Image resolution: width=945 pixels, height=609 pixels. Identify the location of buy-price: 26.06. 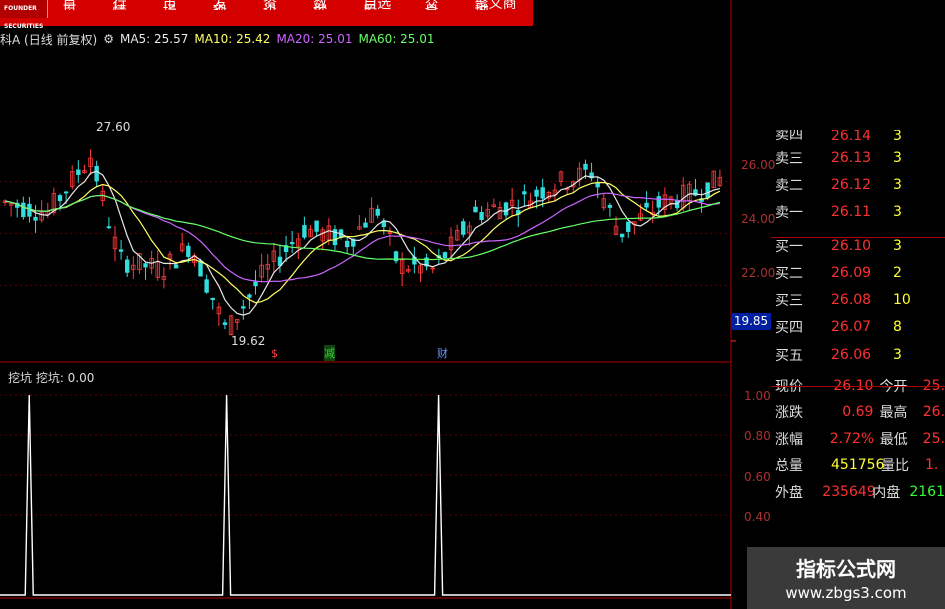
(851, 354).